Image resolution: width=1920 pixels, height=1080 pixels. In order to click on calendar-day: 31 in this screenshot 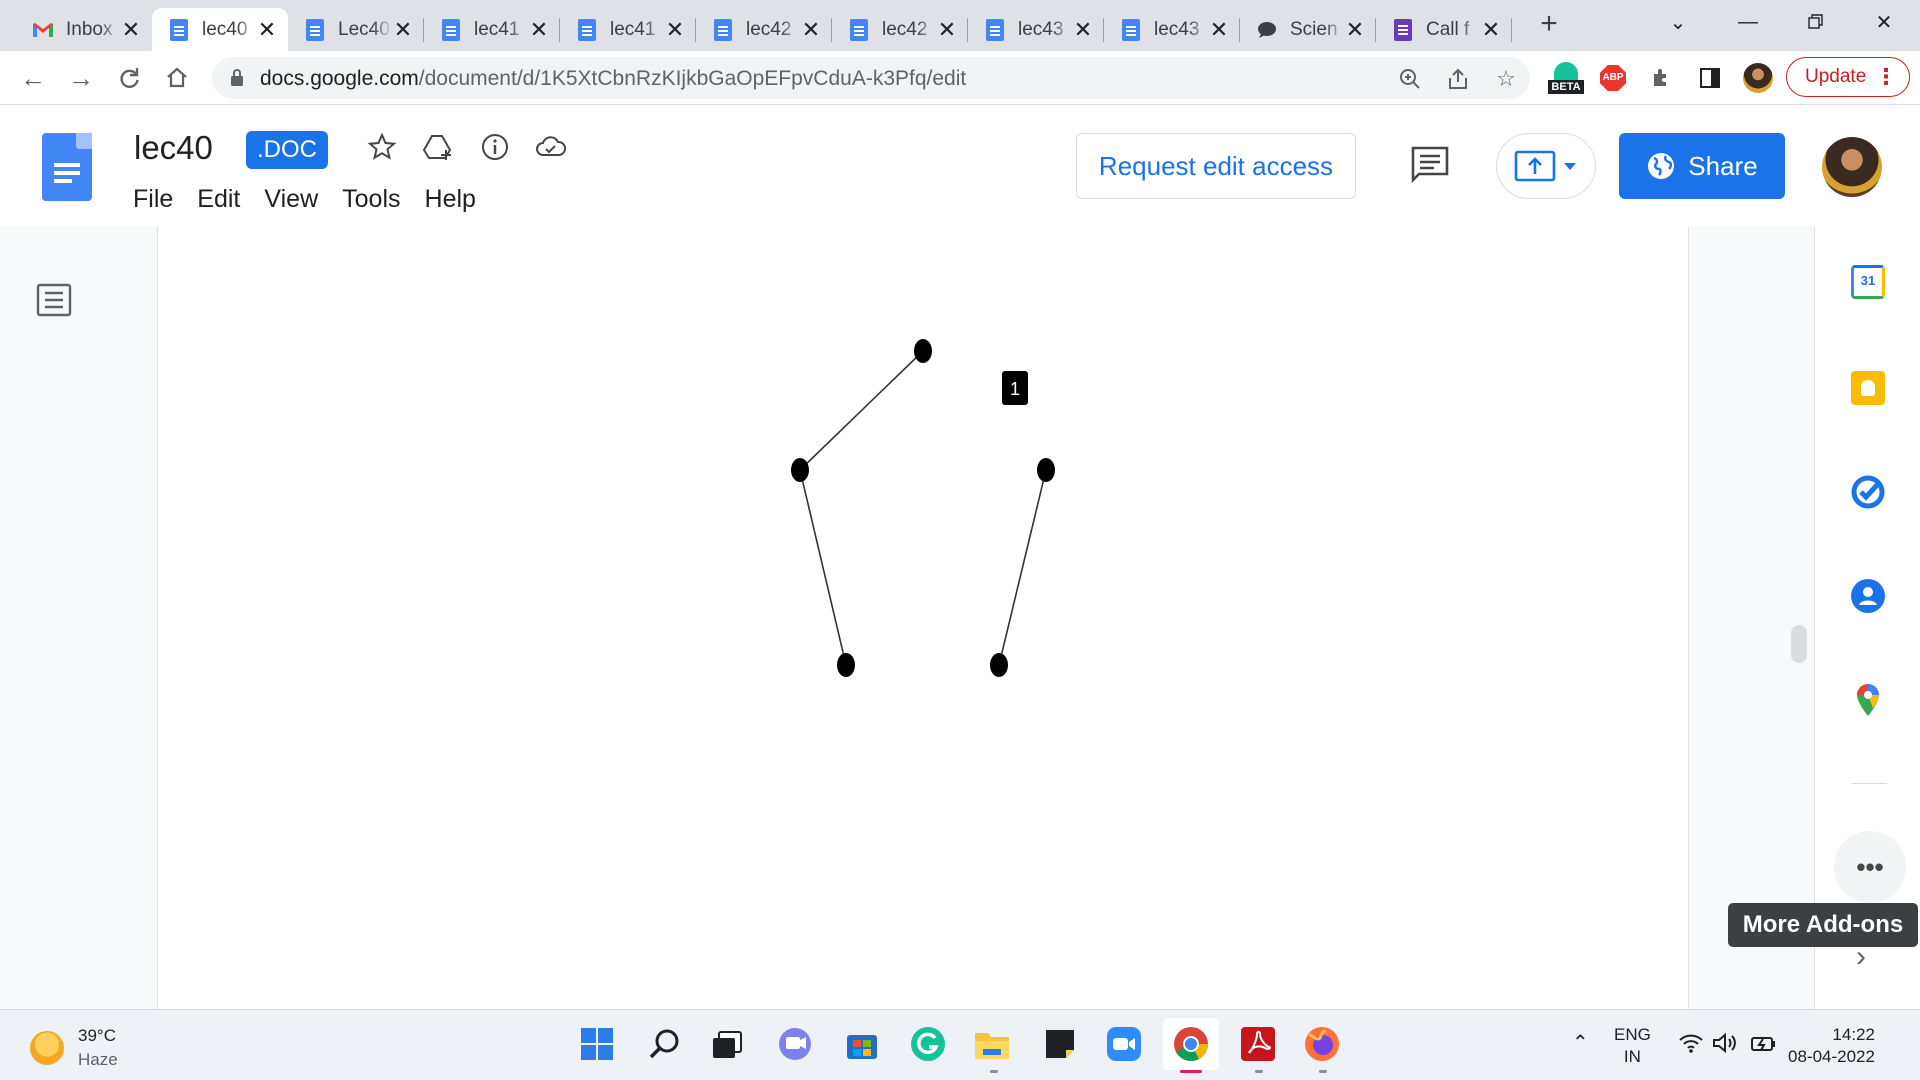, I will do `click(1868, 280)`.